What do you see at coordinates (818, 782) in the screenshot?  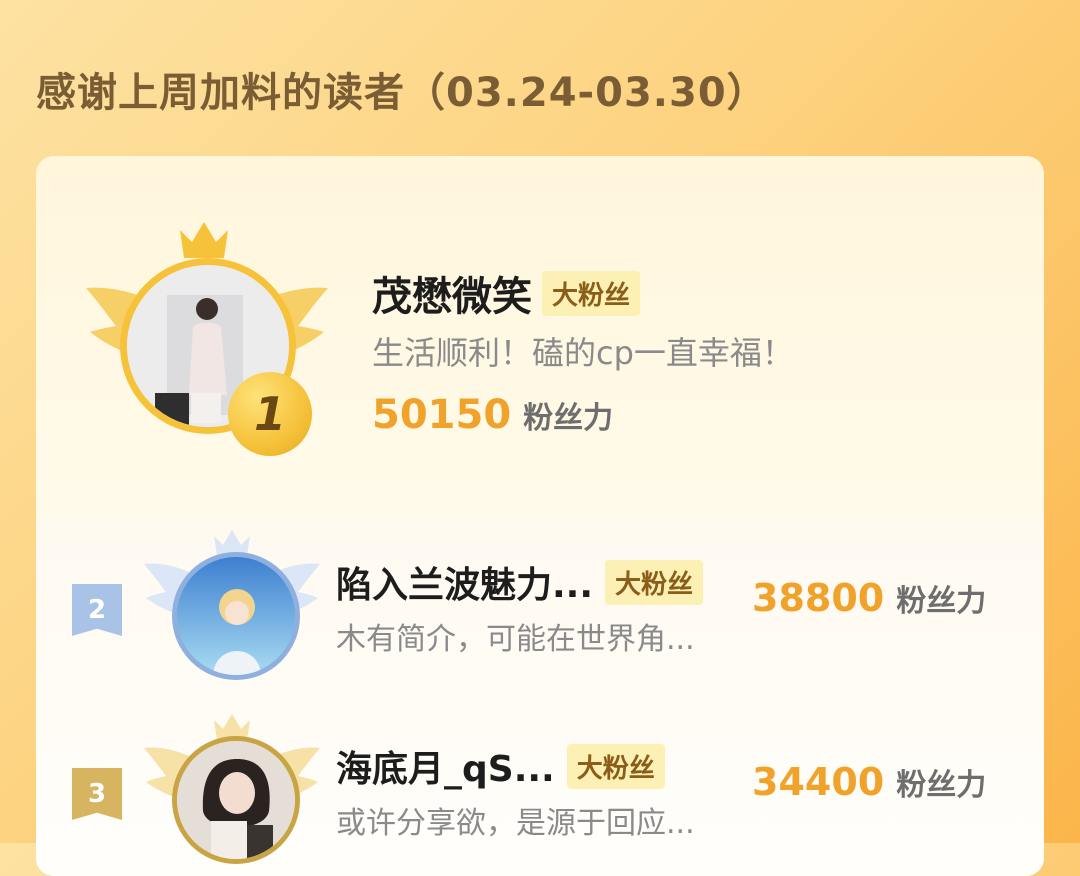 I see `fan-power-value: 34400` at bounding box center [818, 782].